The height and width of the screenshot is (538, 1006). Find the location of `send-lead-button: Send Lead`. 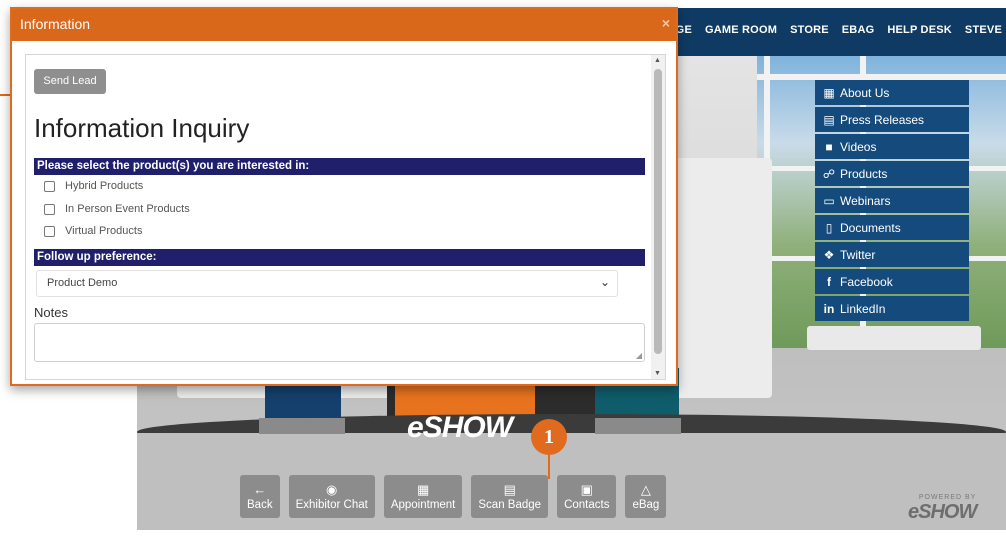

send-lead-button: Send Lead is located at coordinates (70, 81).